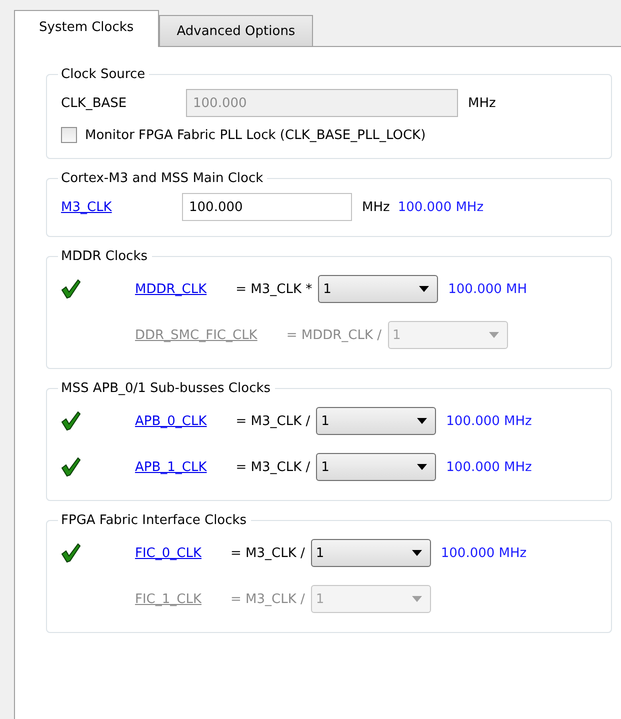 This screenshot has width=621, height=719. I want to click on clock-formula: = M3_CLK *, so click(274, 289).